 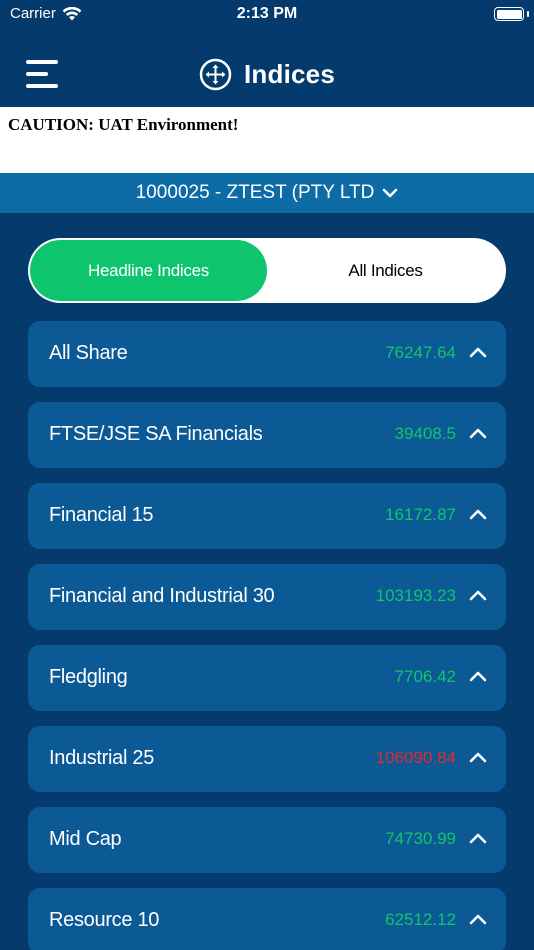 I want to click on chevron-down-icon, so click(x=390, y=192).